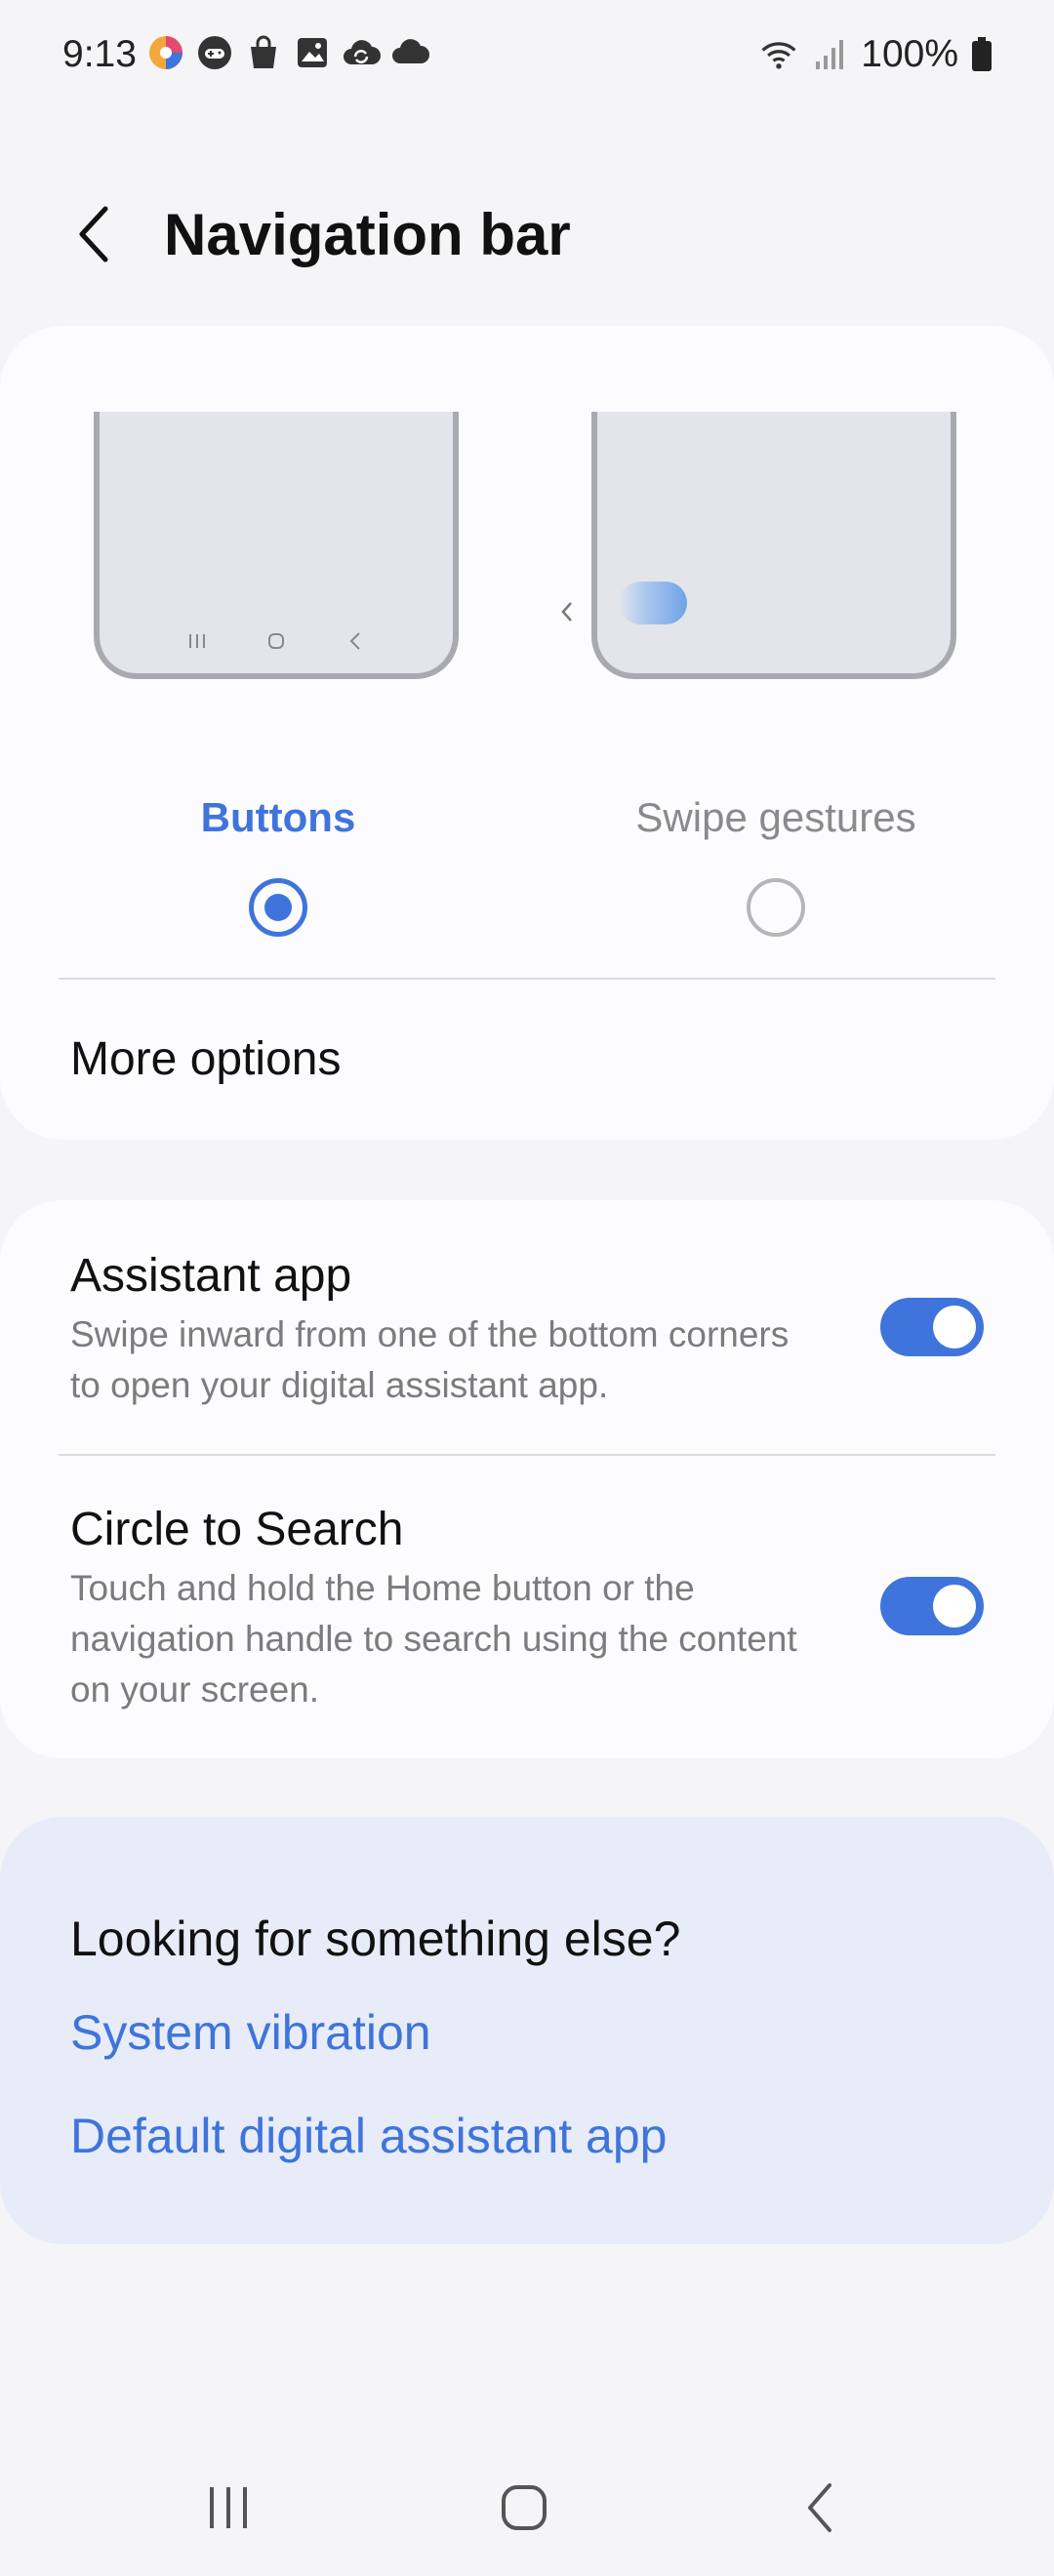 Image resolution: width=1054 pixels, height=2576 pixels. What do you see at coordinates (932, 1327) in the screenshot?
I see `assistant-app-toggle` at bounding box center [932, 1327].